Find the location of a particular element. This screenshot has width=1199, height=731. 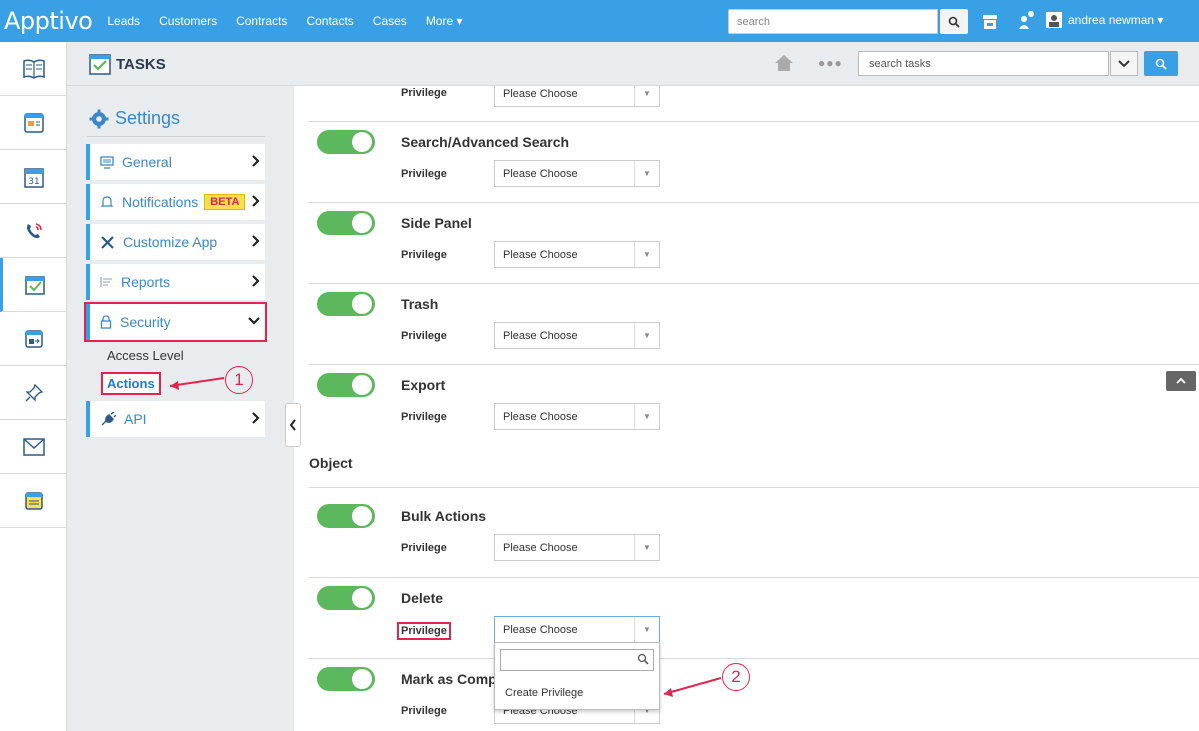

calendar-icon: 31 is located at coordinates (33, 177).